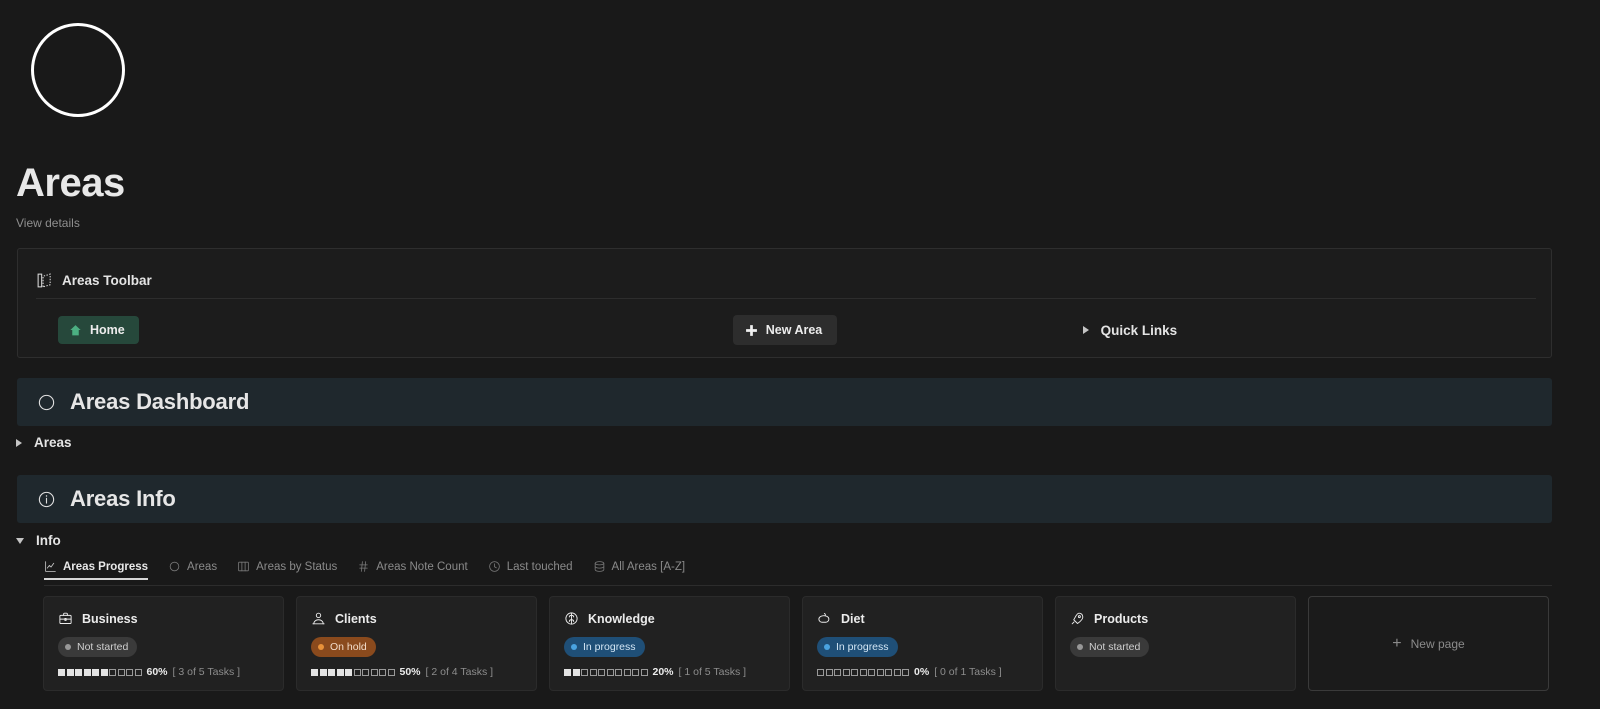 Image resolution: width=1600 pixels, height=709 pixels. What do you see at coordinates (796, 195) in the screenshot?
I see `page-title-block: Areas View details` at bounding box center [796, 195].